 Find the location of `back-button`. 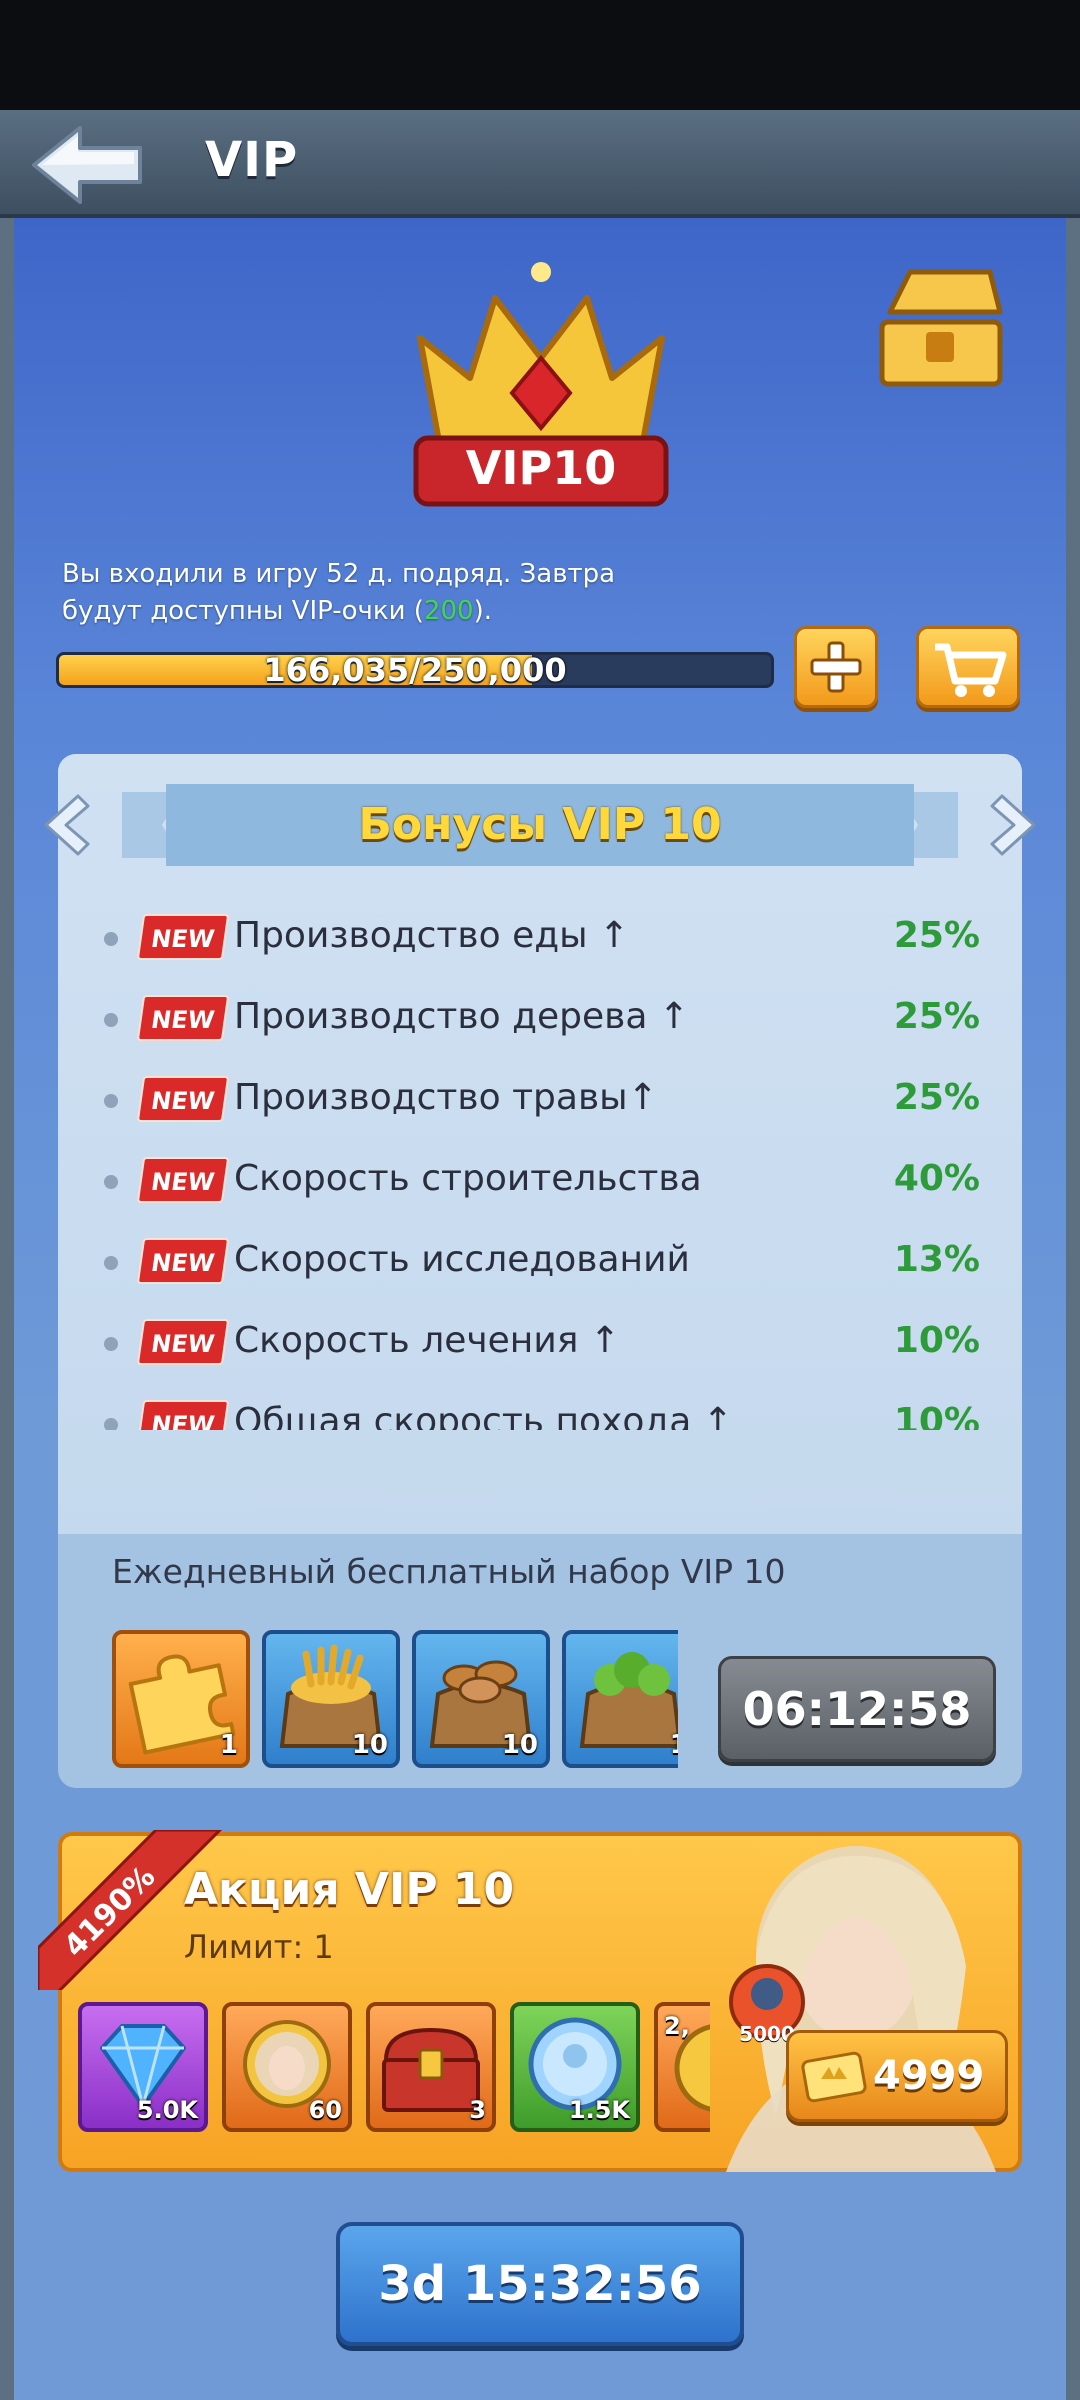

back-button is located at coordinates (88, 165).